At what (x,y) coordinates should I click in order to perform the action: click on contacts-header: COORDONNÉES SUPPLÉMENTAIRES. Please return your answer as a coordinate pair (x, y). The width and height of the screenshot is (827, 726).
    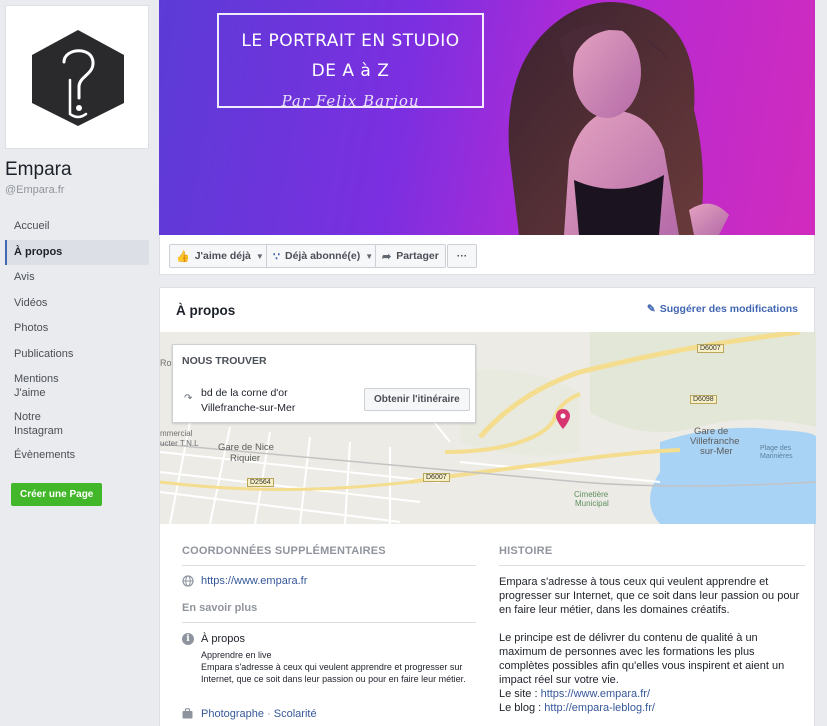
    Looking at the image, I should click on (284, 551).